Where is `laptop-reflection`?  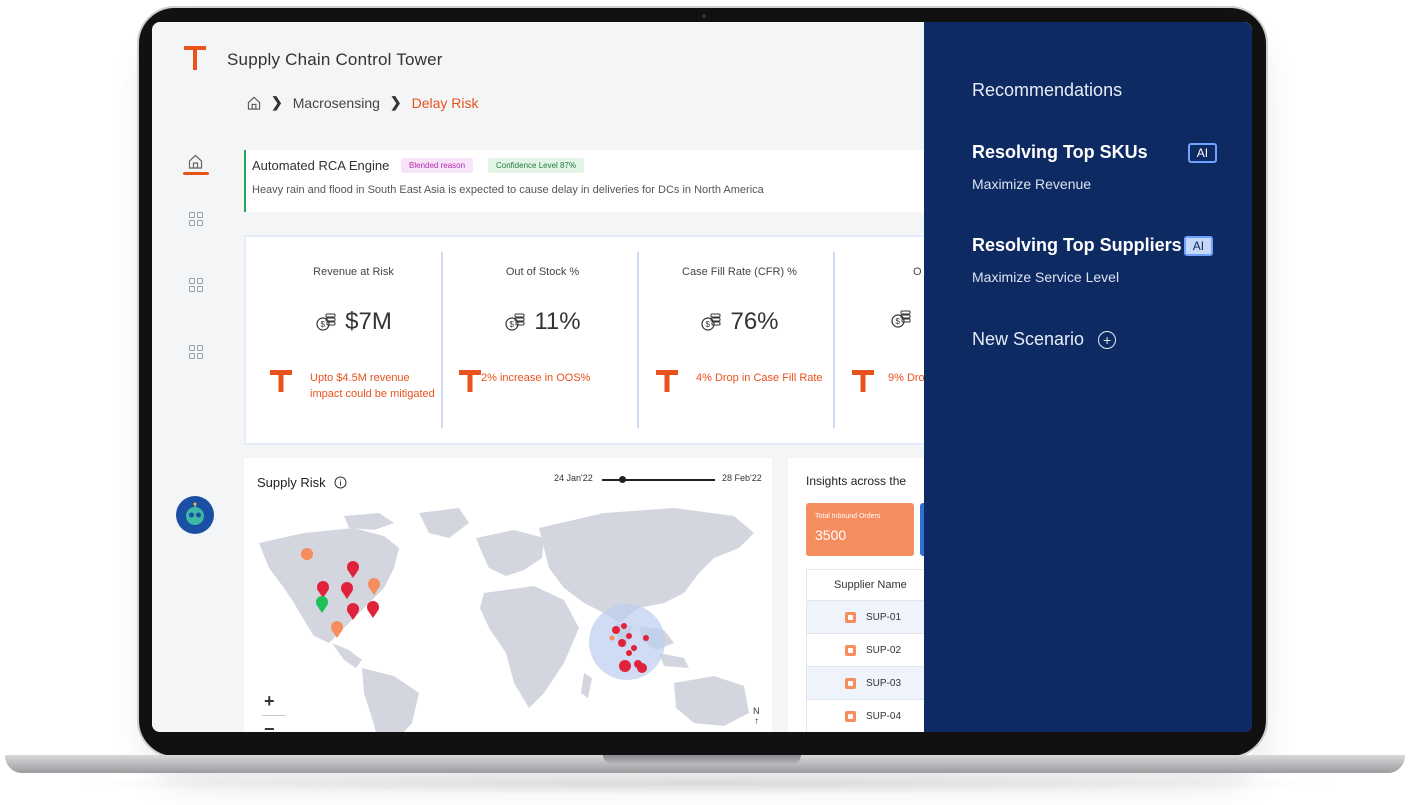 laptop-reflection is located at coordinates (705, 784).